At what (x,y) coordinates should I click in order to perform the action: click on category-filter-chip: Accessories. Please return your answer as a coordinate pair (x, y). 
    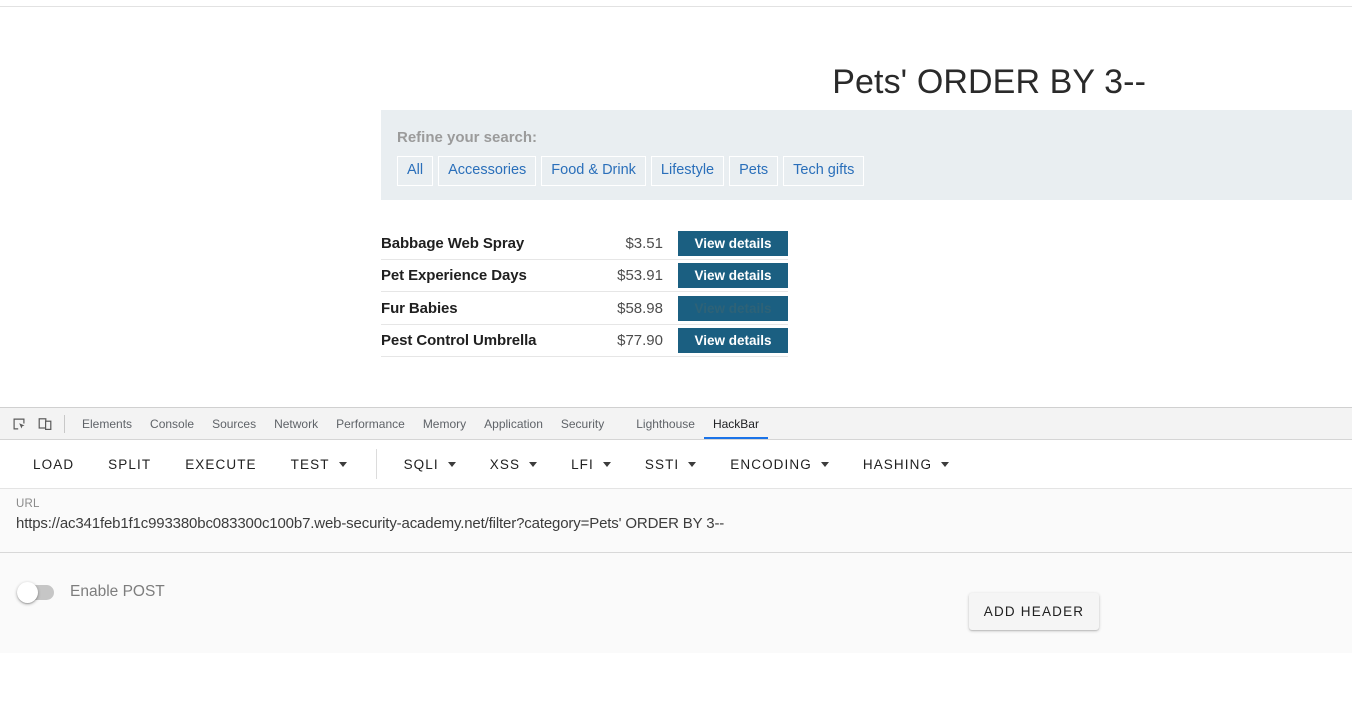
    Looking at the image, I should click on (487, 171).